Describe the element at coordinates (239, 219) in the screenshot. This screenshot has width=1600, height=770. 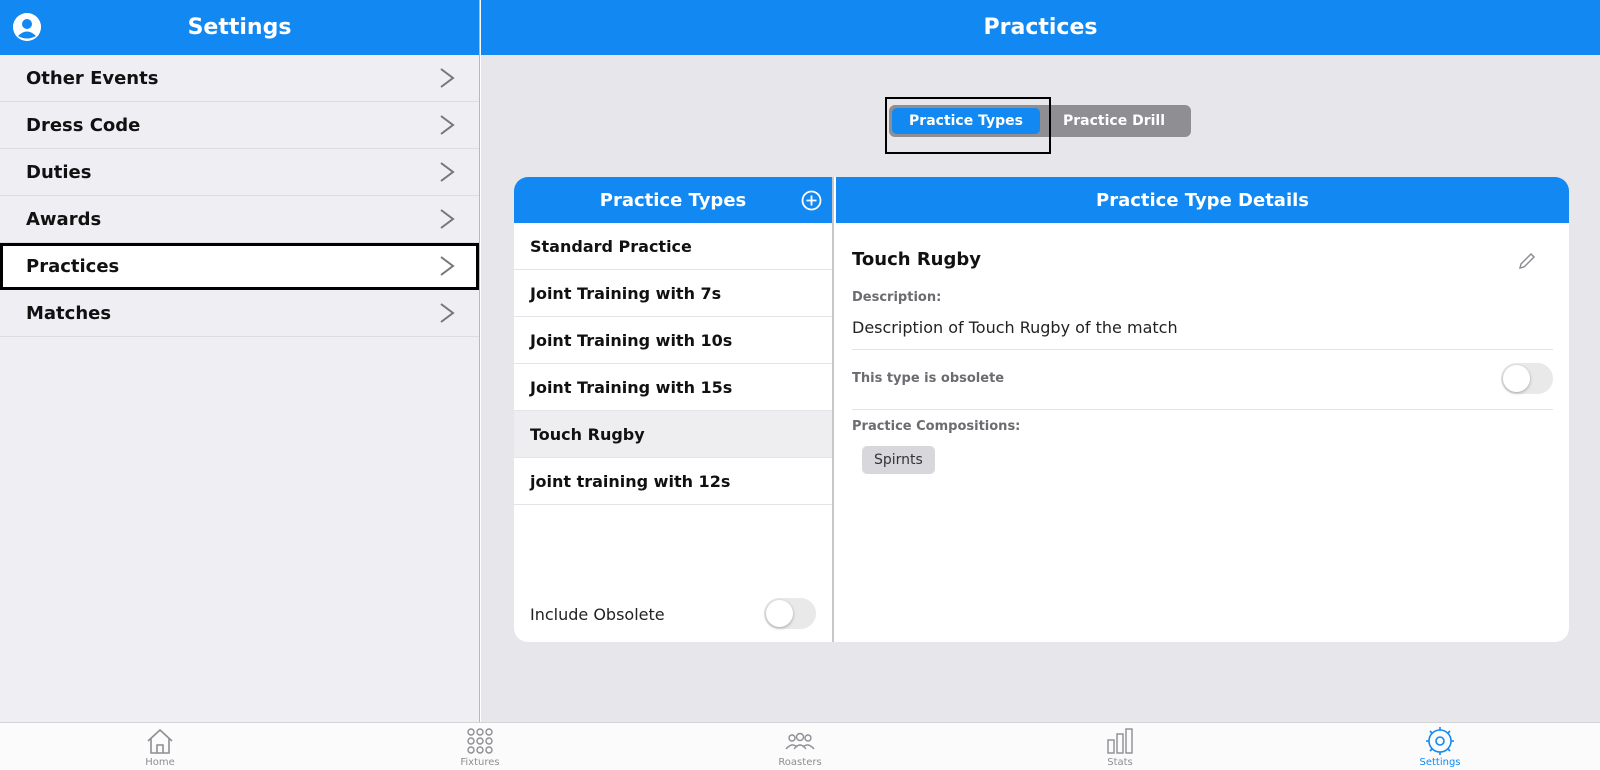
I see `sidebar-item-awards: Awards` at that location.